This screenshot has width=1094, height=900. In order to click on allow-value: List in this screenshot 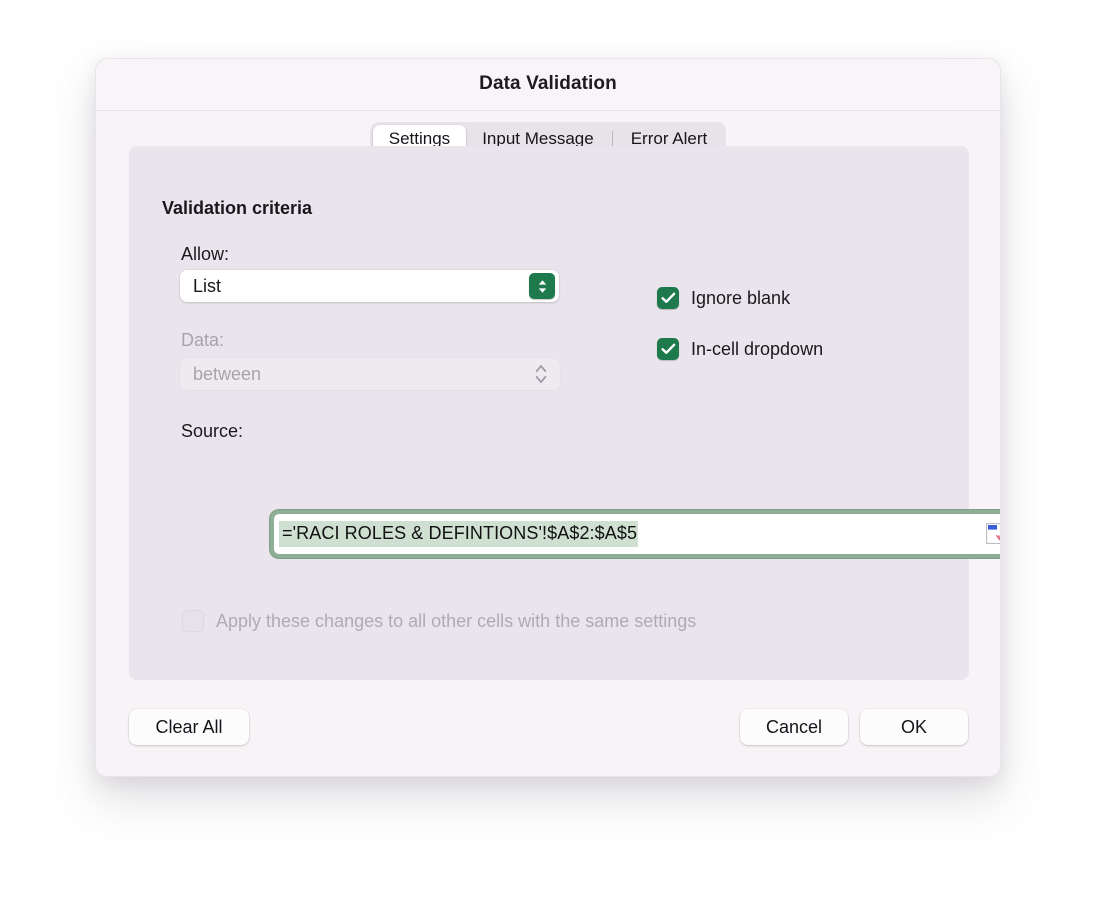, I will do `click(207, 285)`.